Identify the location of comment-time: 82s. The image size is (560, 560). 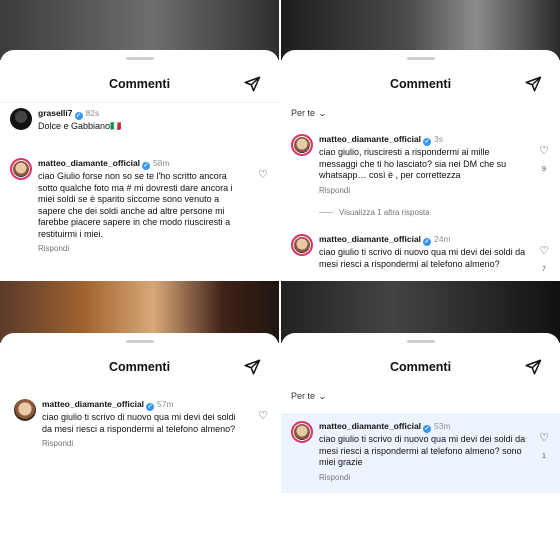
(92, 113).